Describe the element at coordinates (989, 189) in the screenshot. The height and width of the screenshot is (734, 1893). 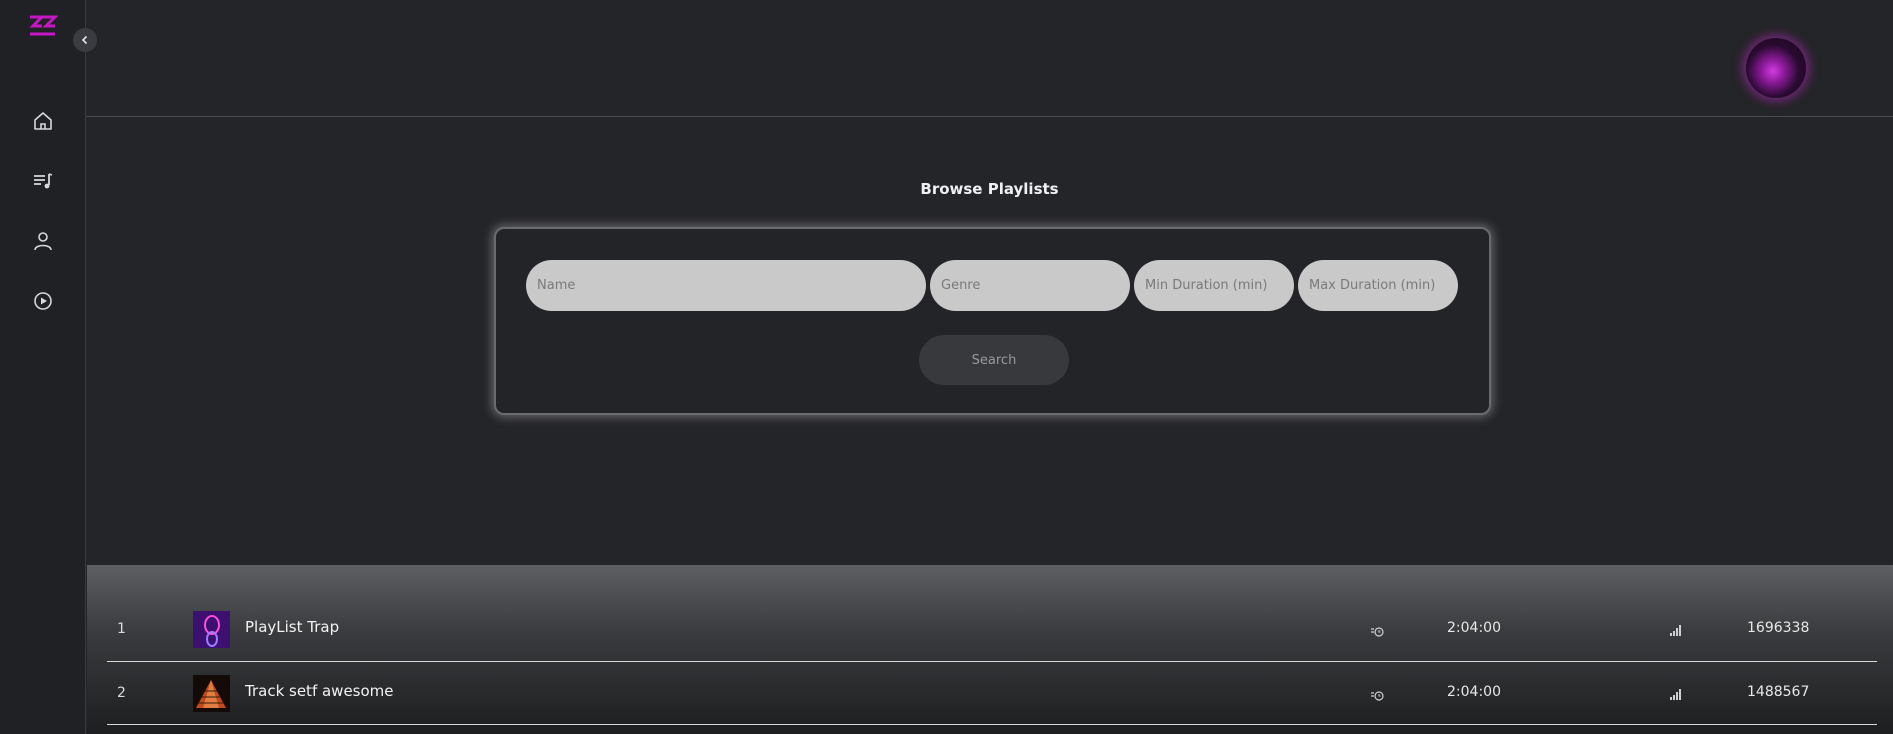
I see `page-title: Browse Playlists` at that location.